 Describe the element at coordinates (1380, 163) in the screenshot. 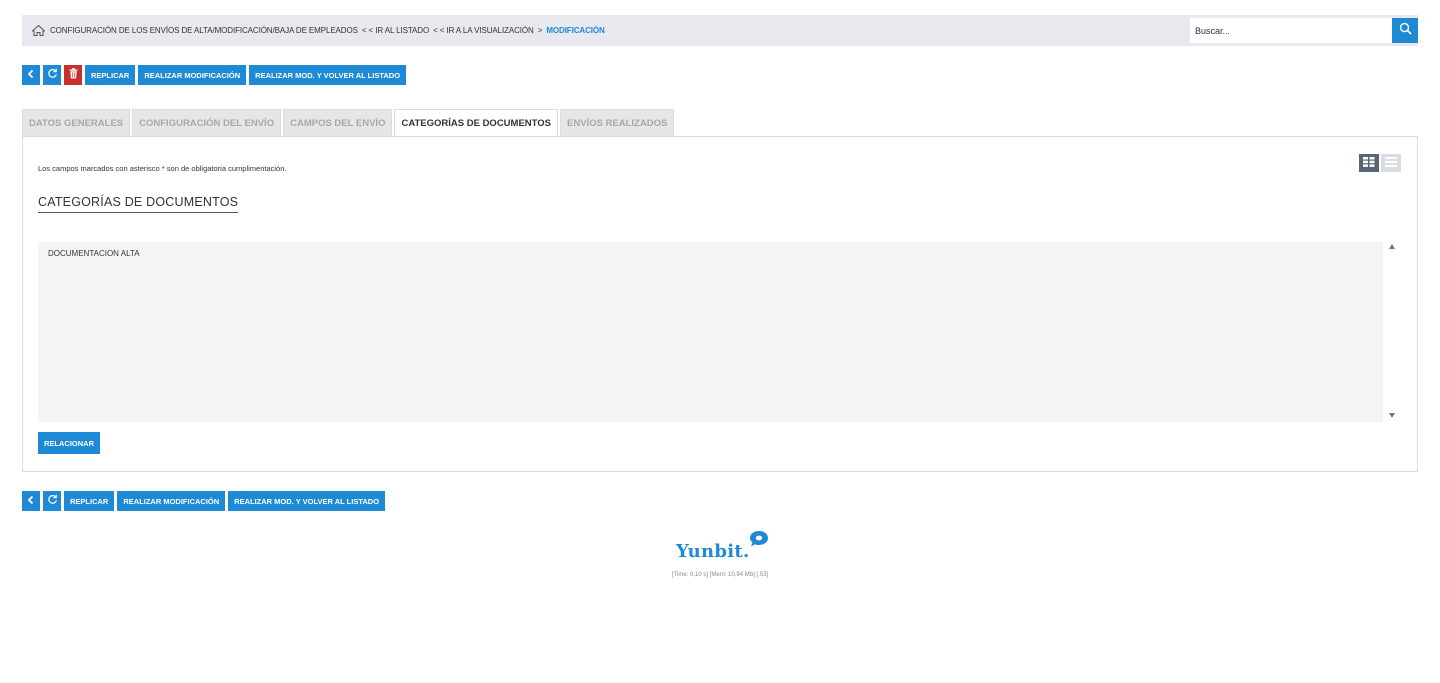

I see `view-toggle` at that location.